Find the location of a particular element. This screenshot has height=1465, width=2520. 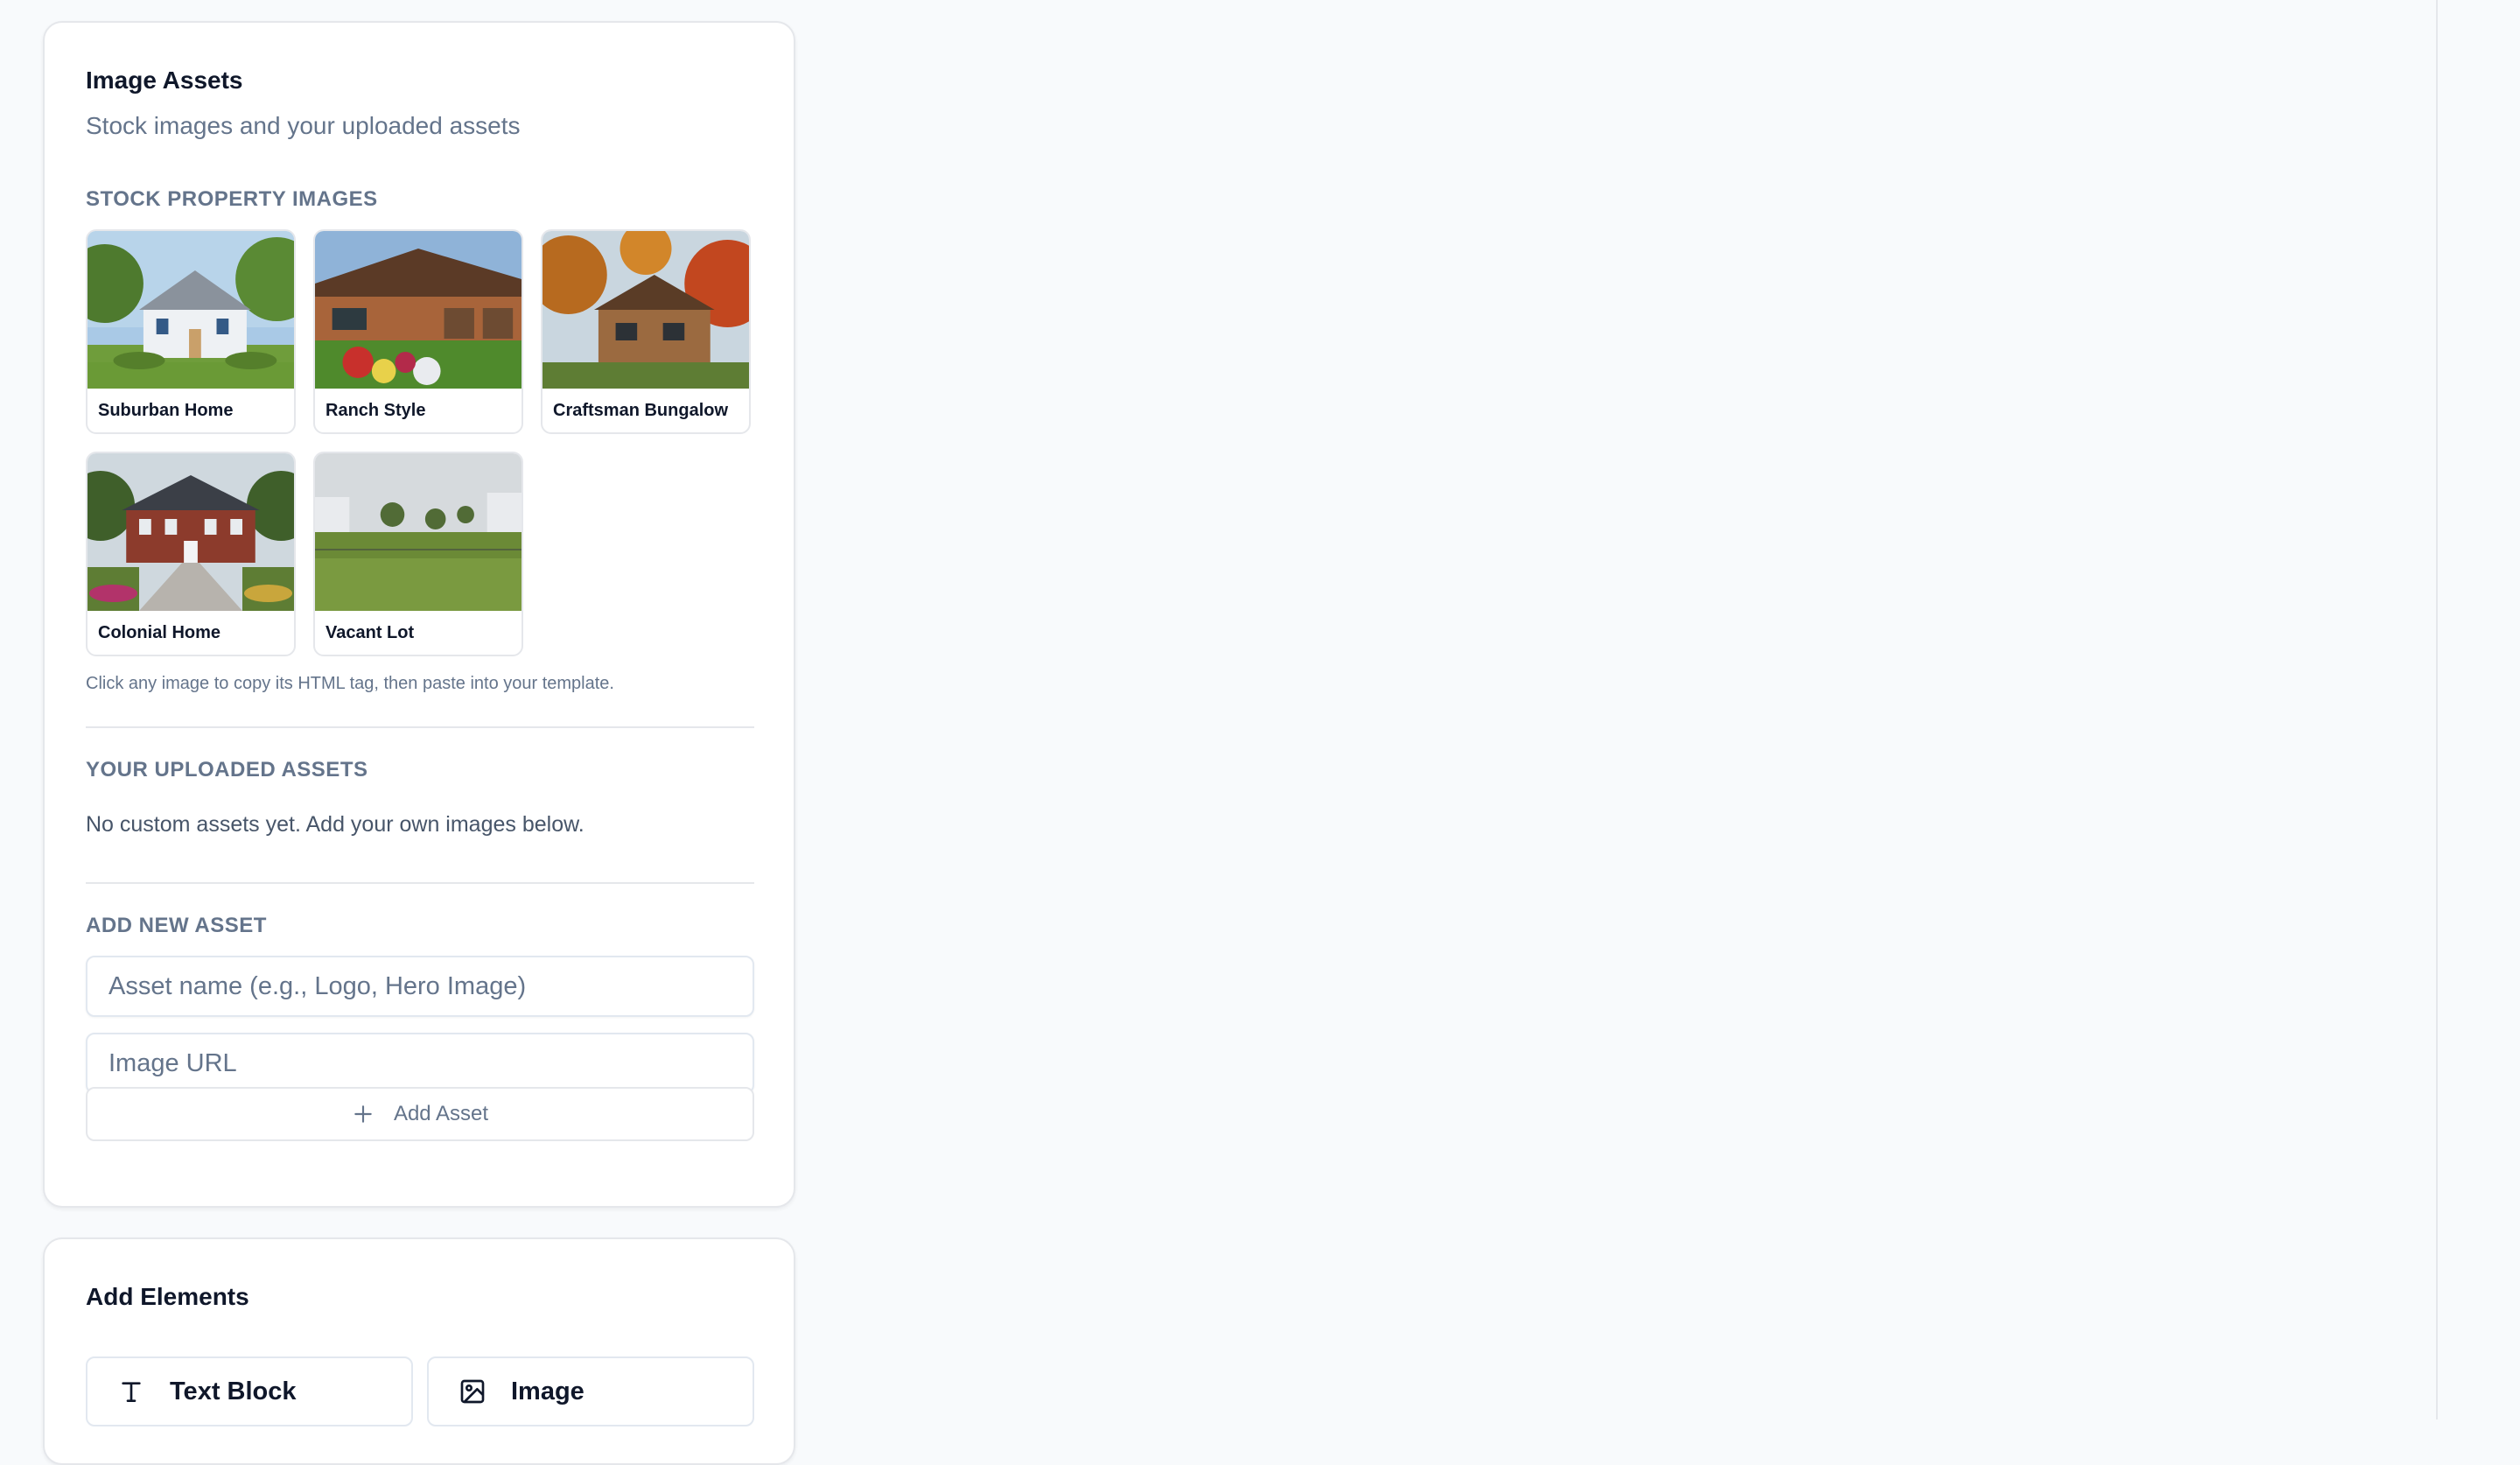

image-assets-title: Image Assets is located at coordinates (164, 80).